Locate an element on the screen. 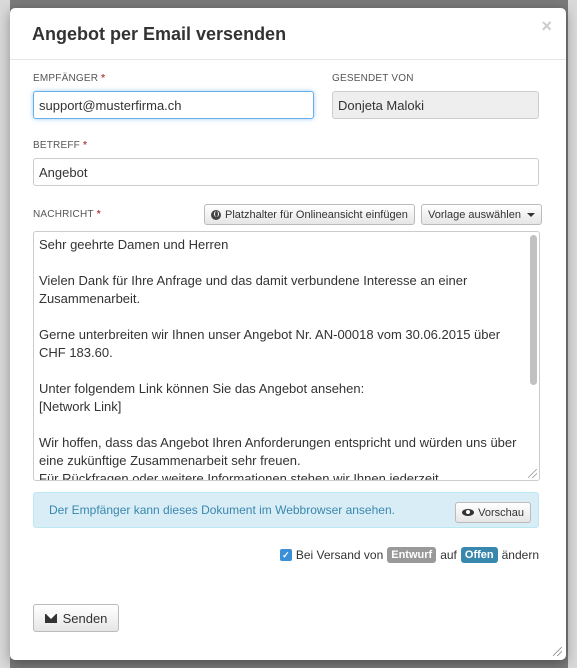  modal-title: Angebot per Email versenden is located at coordinates (159, 34).